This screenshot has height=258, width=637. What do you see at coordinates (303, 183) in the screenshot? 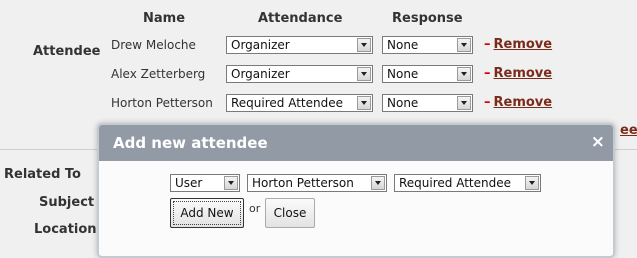
I see `attendee-person-value: Horton Petterson` at bounding box center [303, 183].